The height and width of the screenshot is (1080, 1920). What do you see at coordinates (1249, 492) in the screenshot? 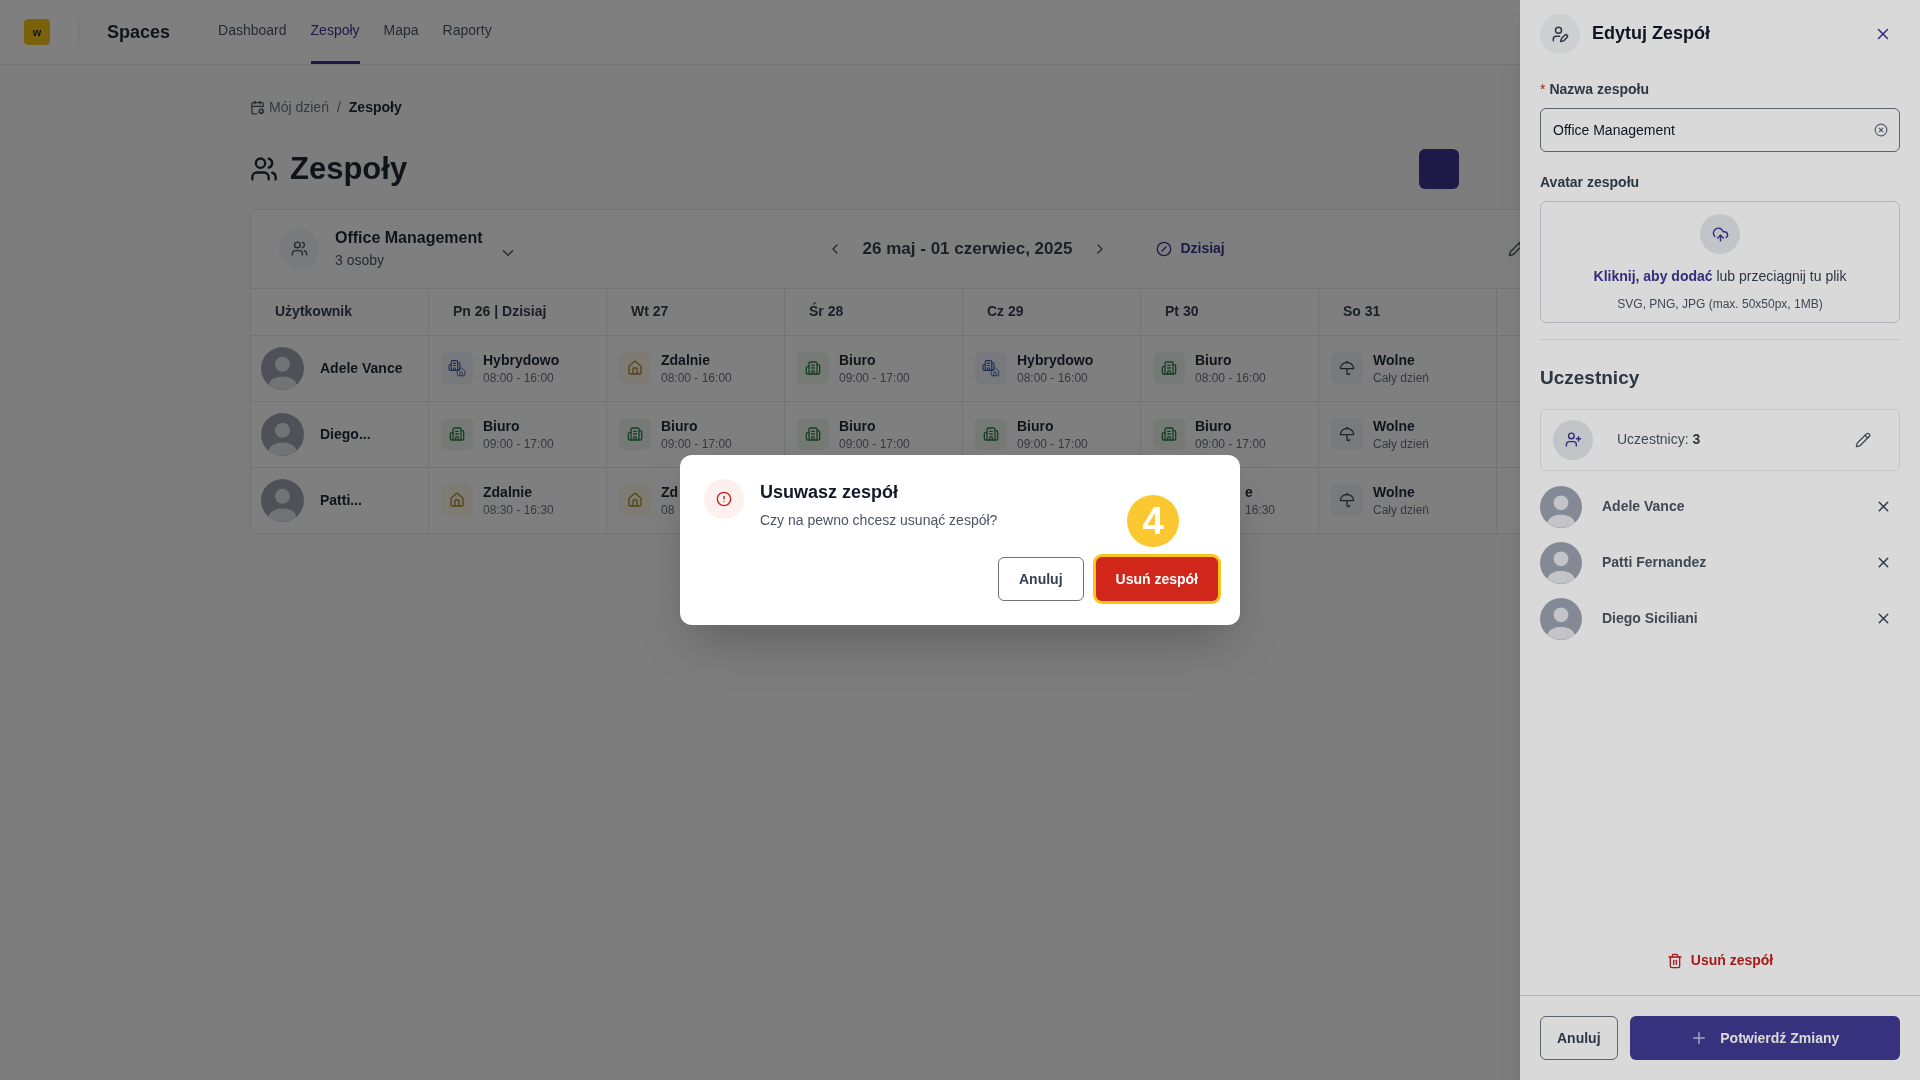
I see `status-label: e` at bounding box center [1249, 492].